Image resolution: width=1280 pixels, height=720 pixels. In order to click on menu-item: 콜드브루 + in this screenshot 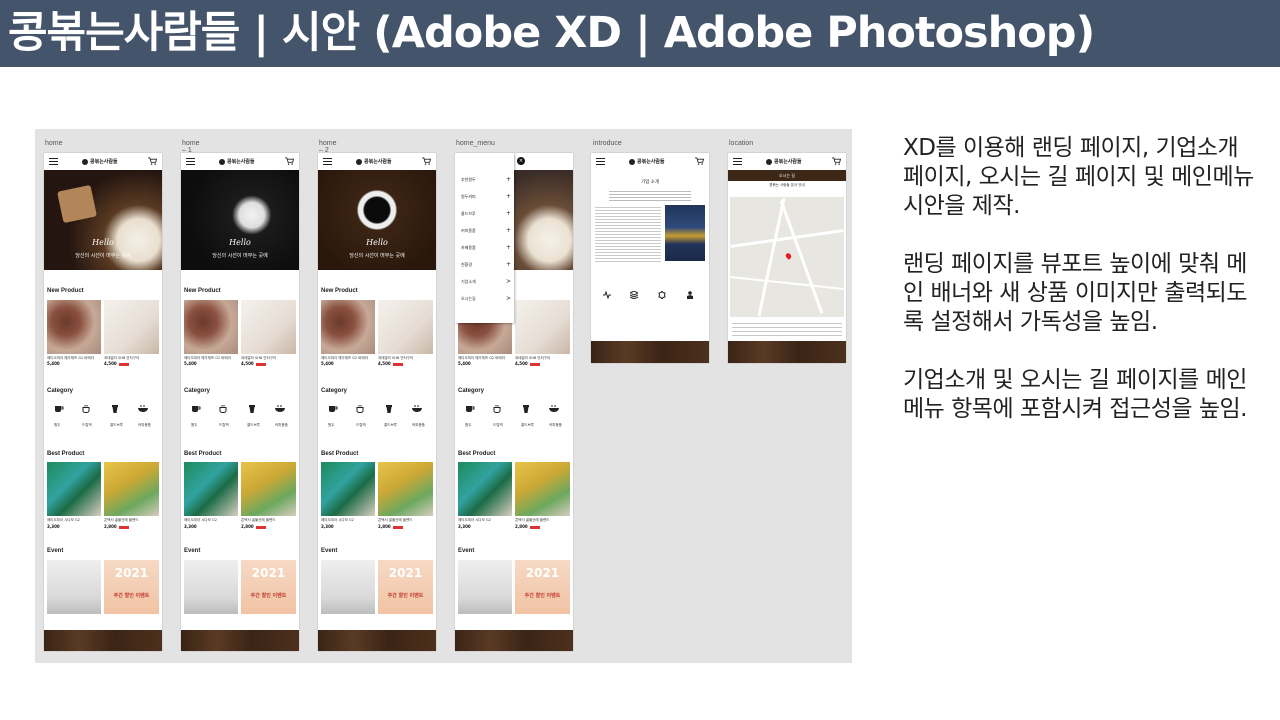, I will do `click(486, 213)`.